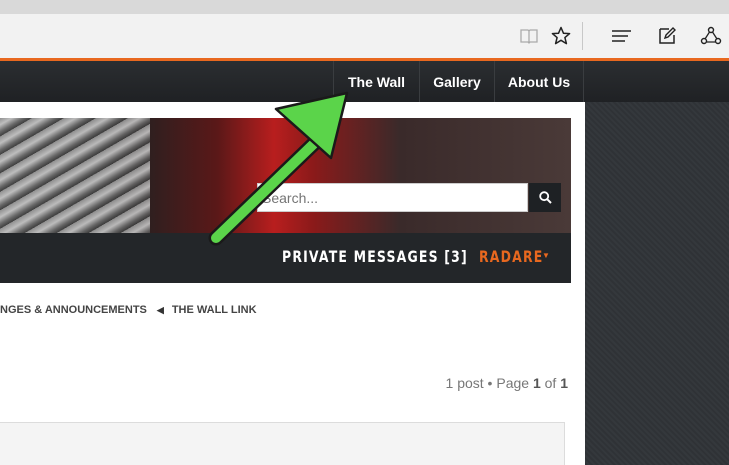 This screenshot has height=465, width=729. Describe the element at coordinates (282, 443) in the screenshot. I see `post-container` at that location.